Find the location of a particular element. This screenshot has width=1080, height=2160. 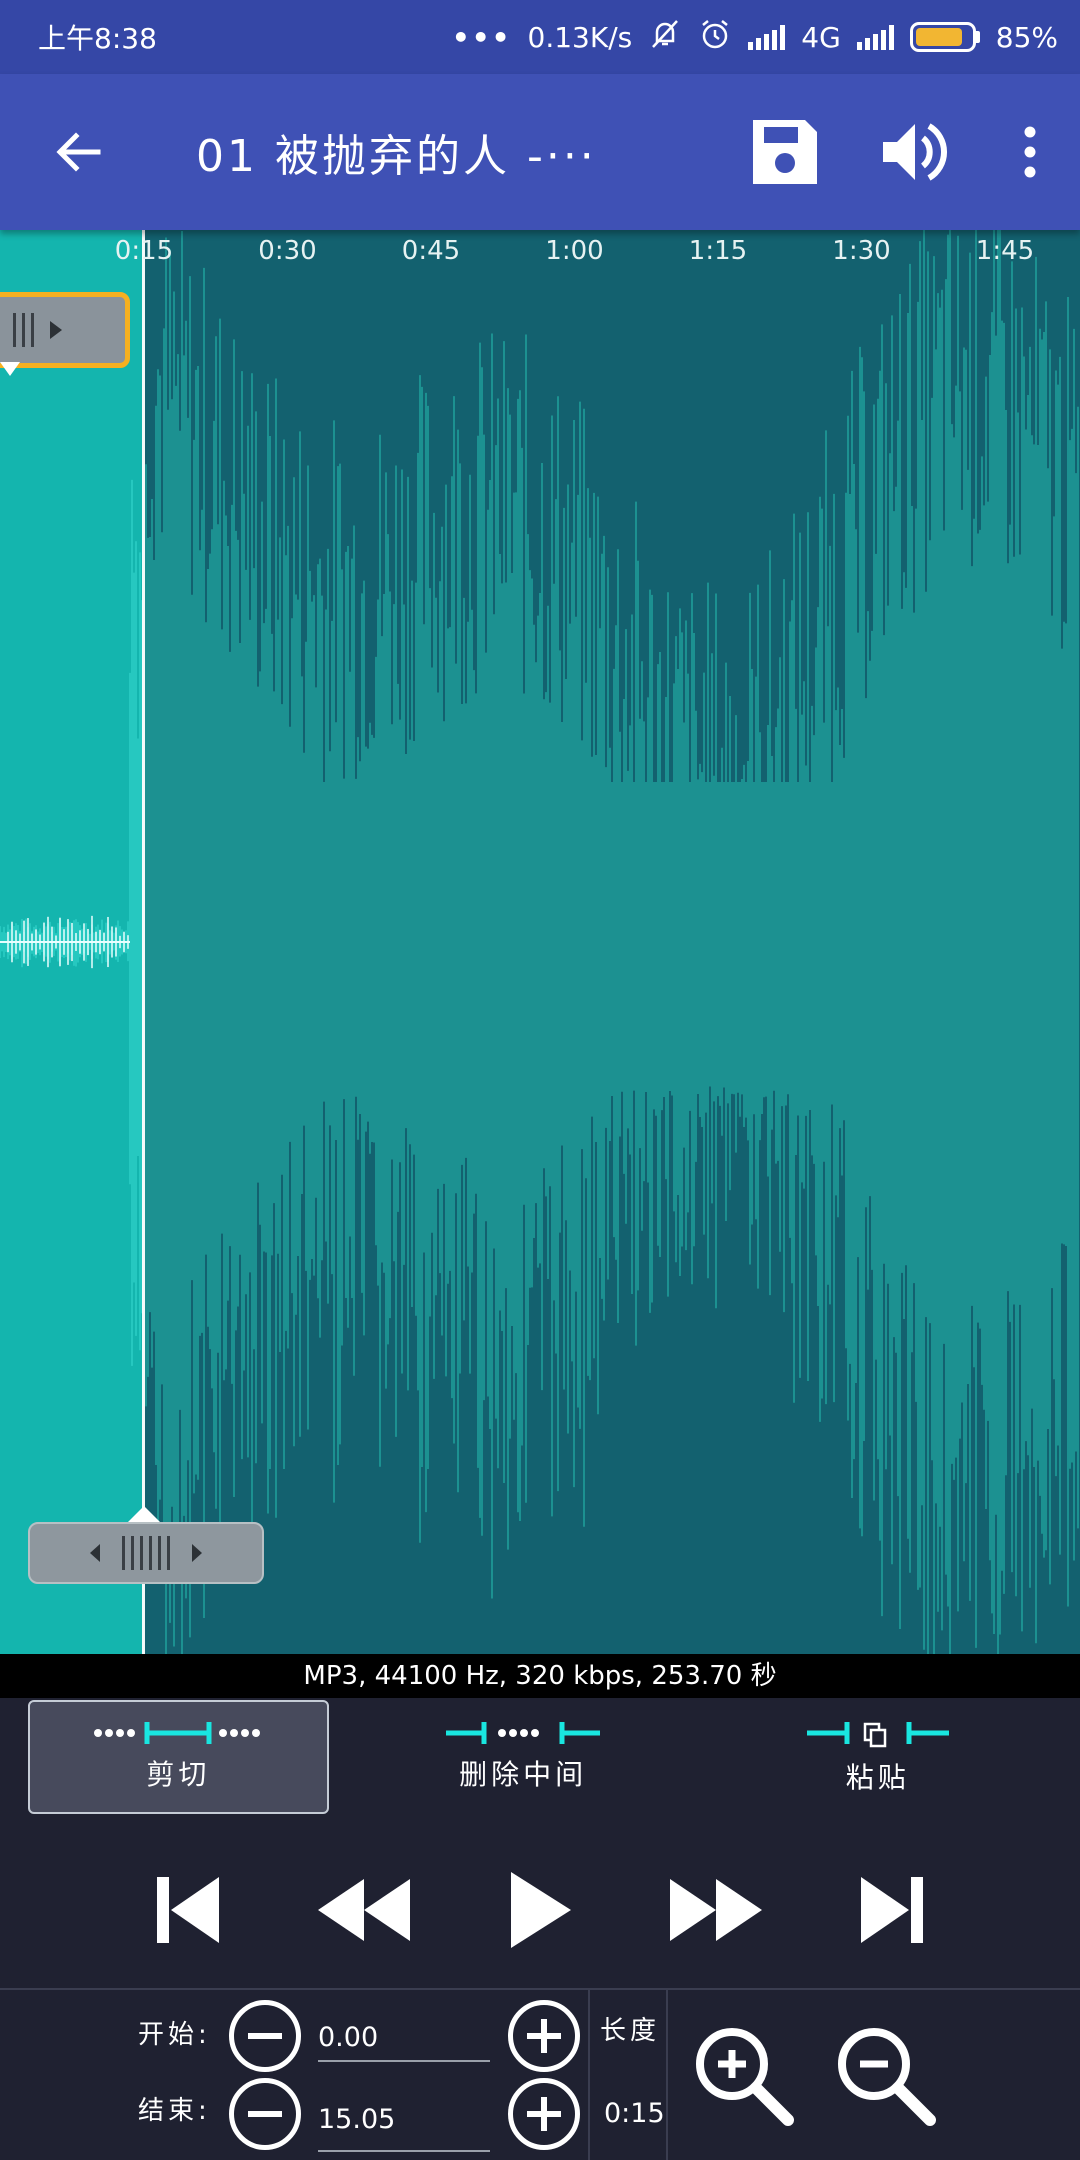

status-bar: 上午8:38 ••• 0.13K/s 4G 85% is located at coordinates (540, 37).